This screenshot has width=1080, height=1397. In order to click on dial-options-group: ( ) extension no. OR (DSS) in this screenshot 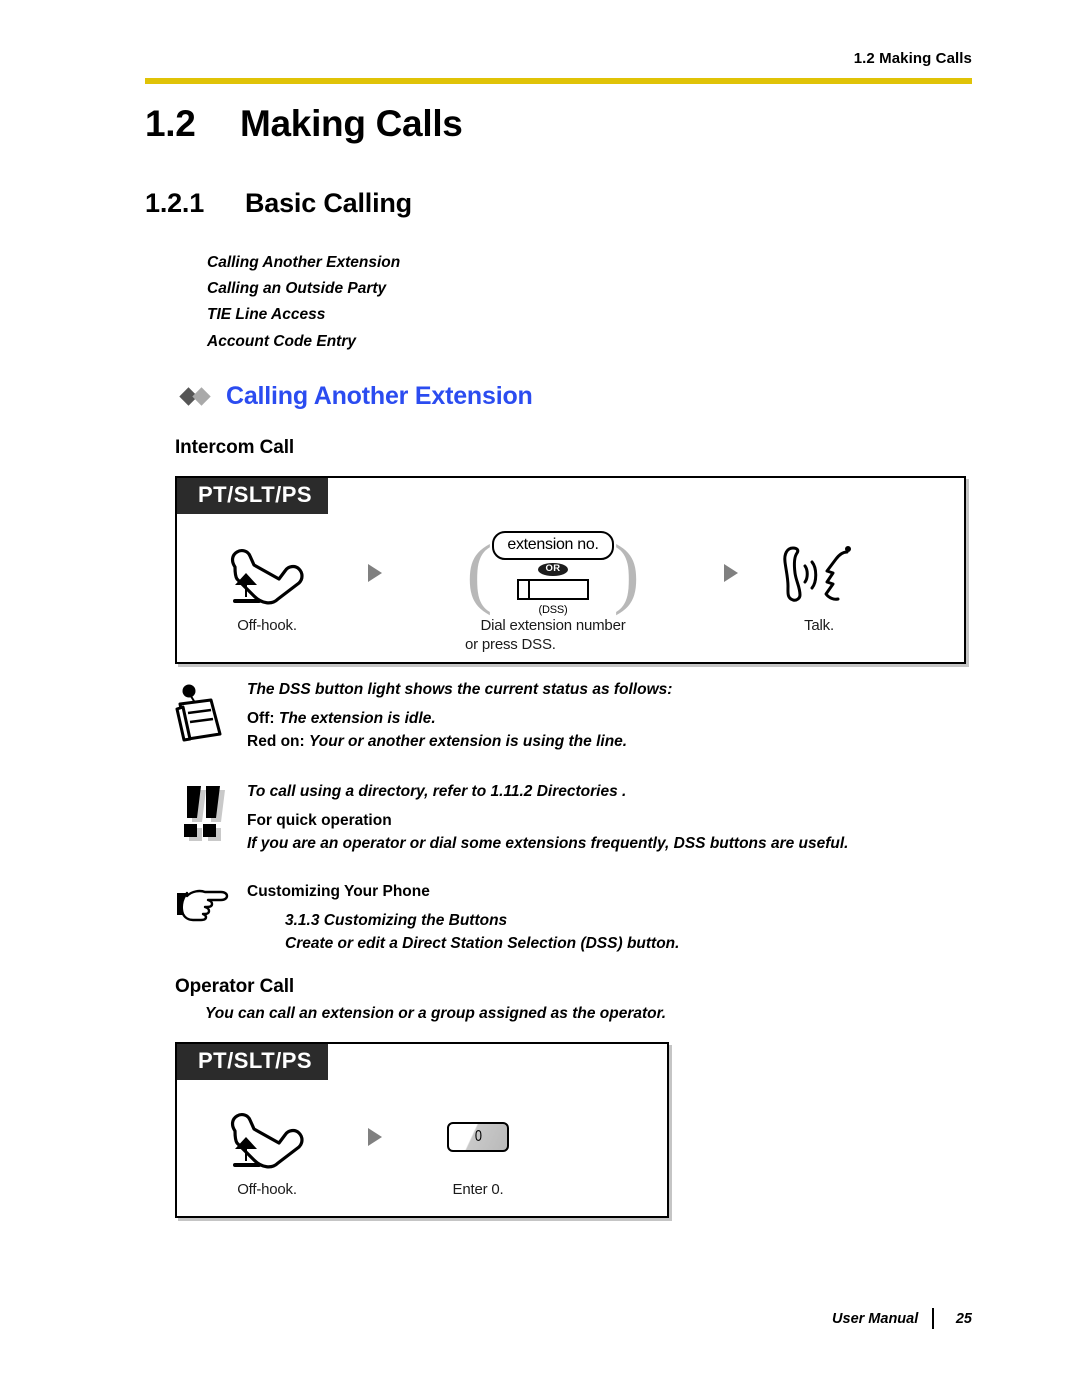, I will do `click(553, 572)`.